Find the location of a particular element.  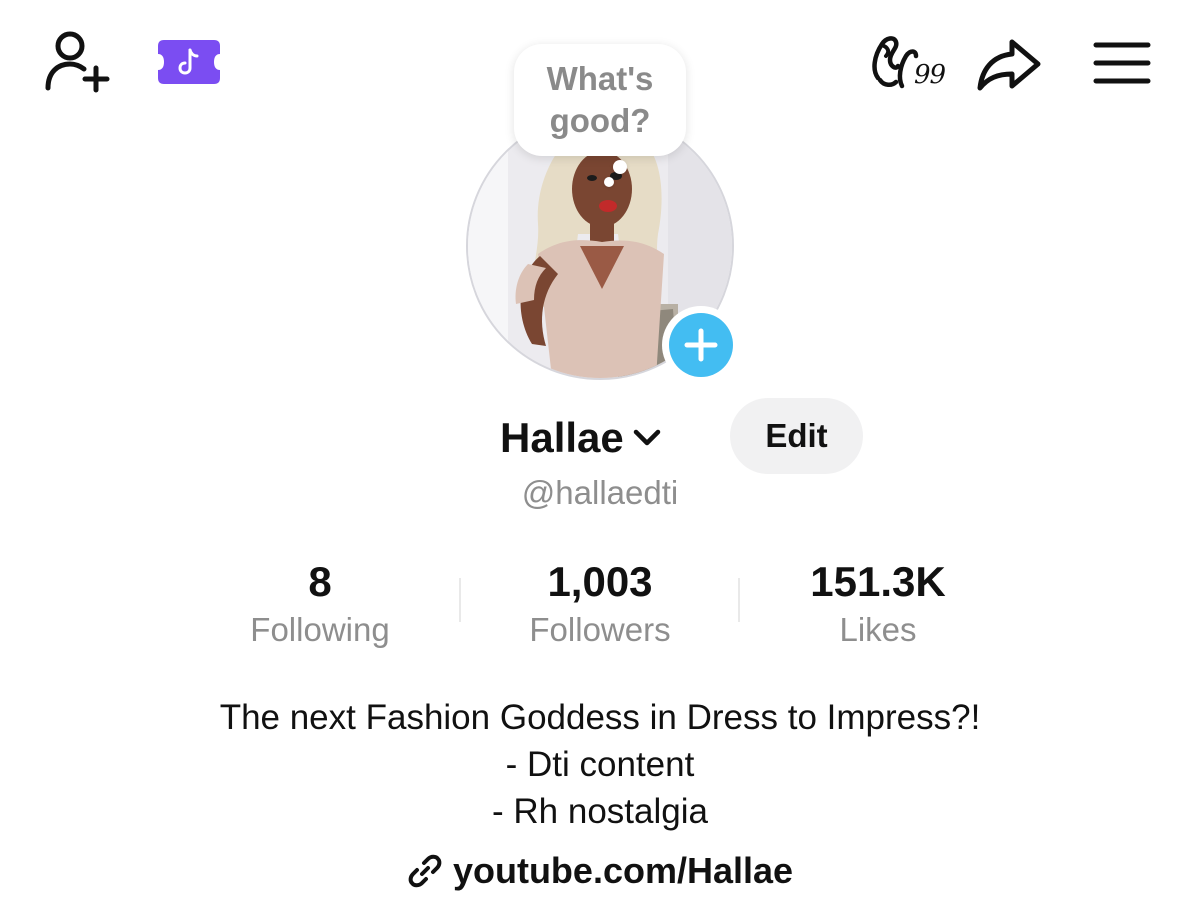

plus-circle is located at coordinates (701, 345).